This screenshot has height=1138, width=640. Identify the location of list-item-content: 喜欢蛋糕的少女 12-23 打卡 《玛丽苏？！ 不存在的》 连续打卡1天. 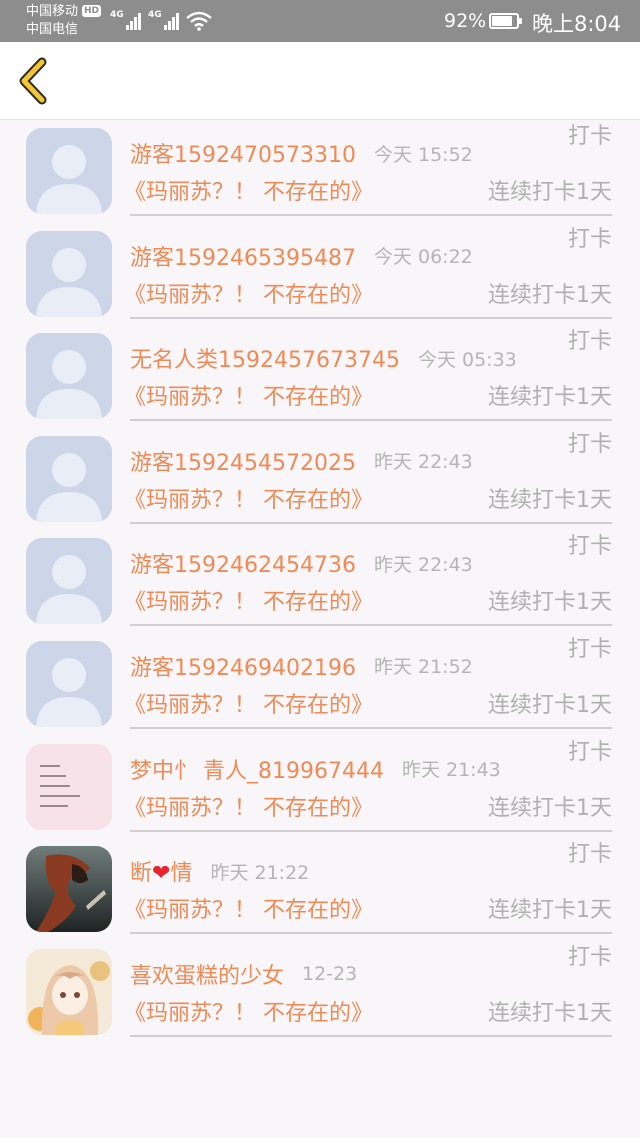
(368, 989).